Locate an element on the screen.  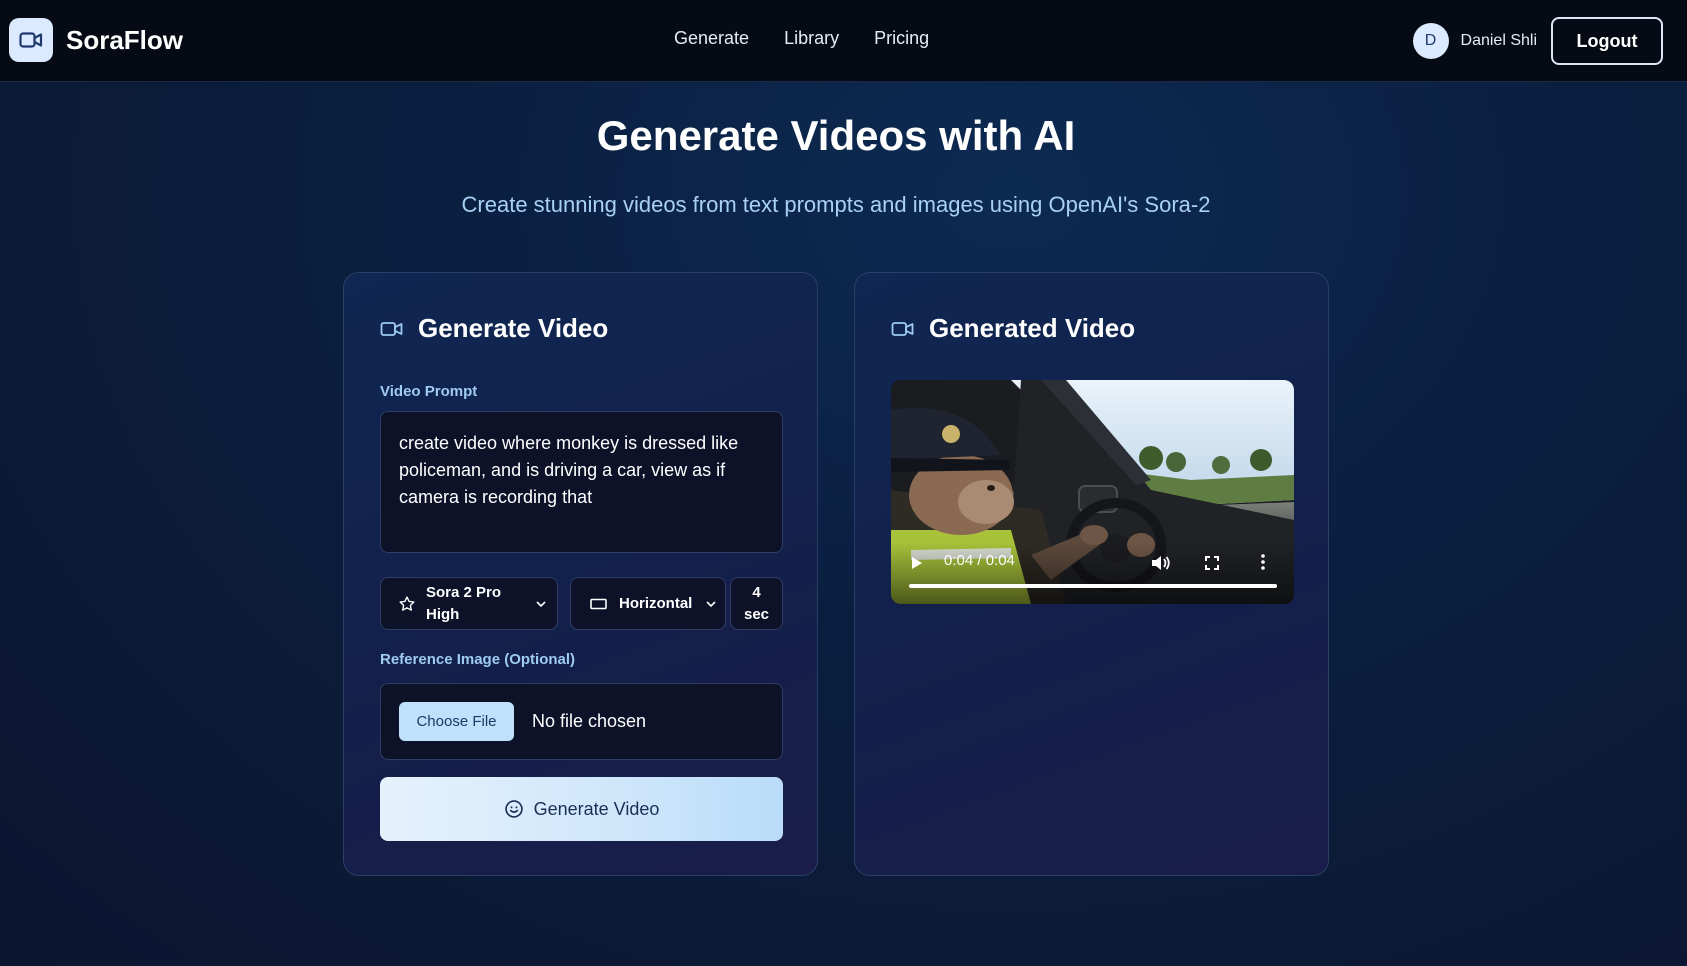
model-select-line1: Sora 2 Pro is located at coordinates (464, 592).